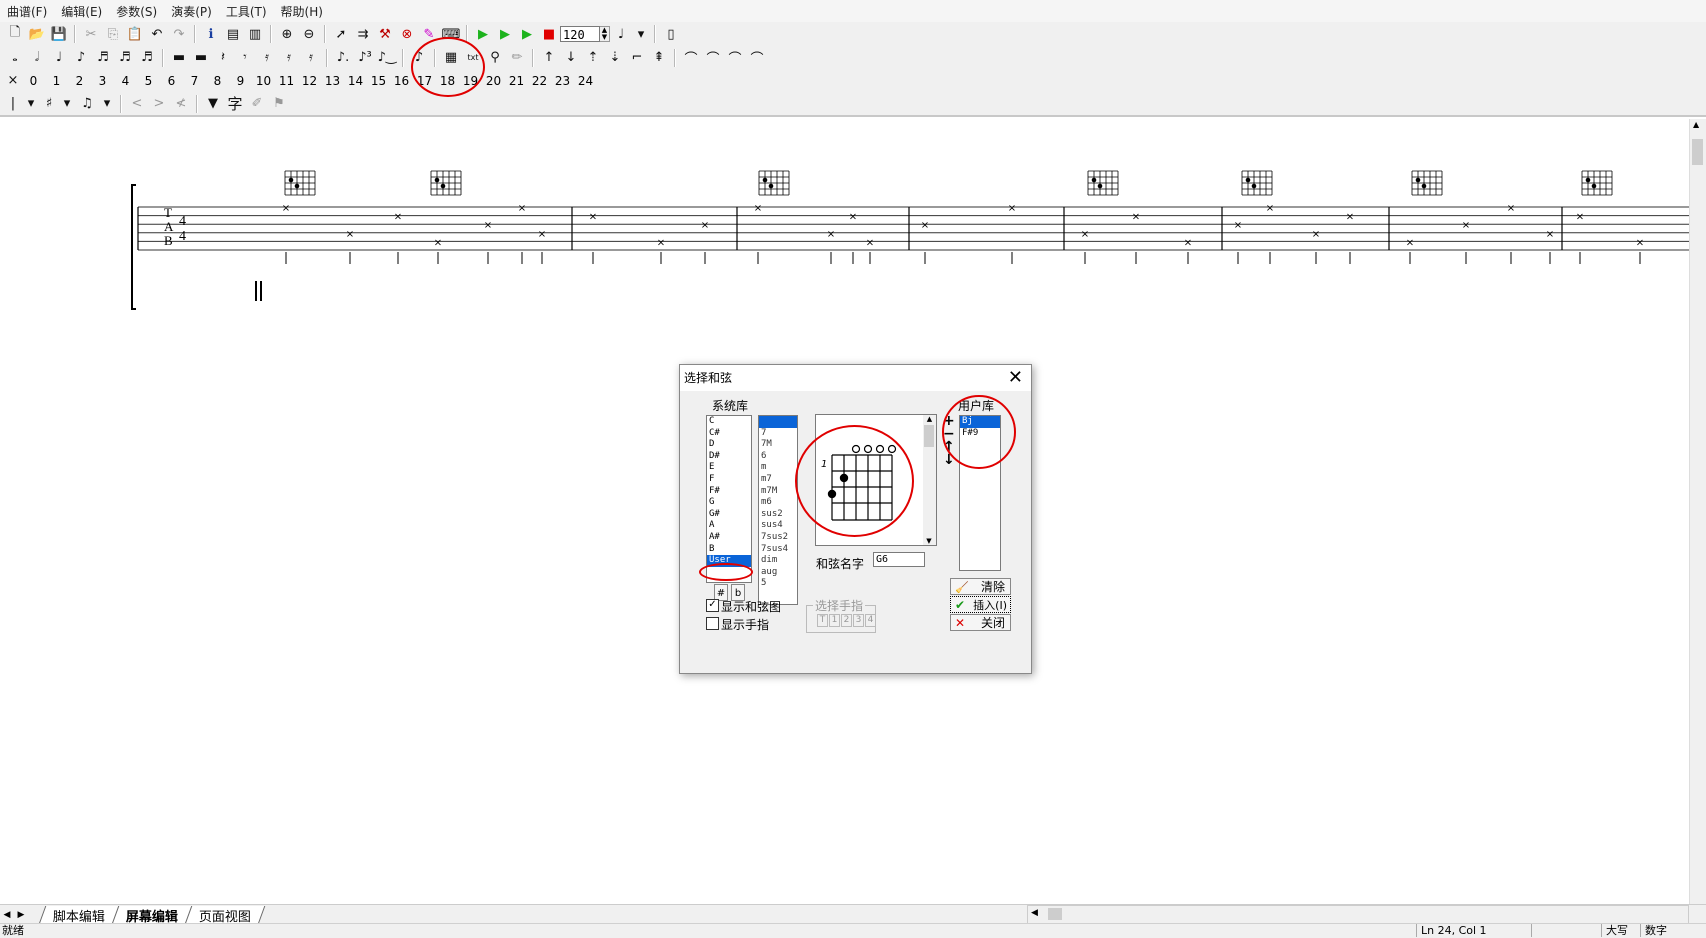 This screenshot has height=938, width=1706. Describe the element at coordinates (516, 81) in the screenshot. I see `fret-number-button: 21` at that location.